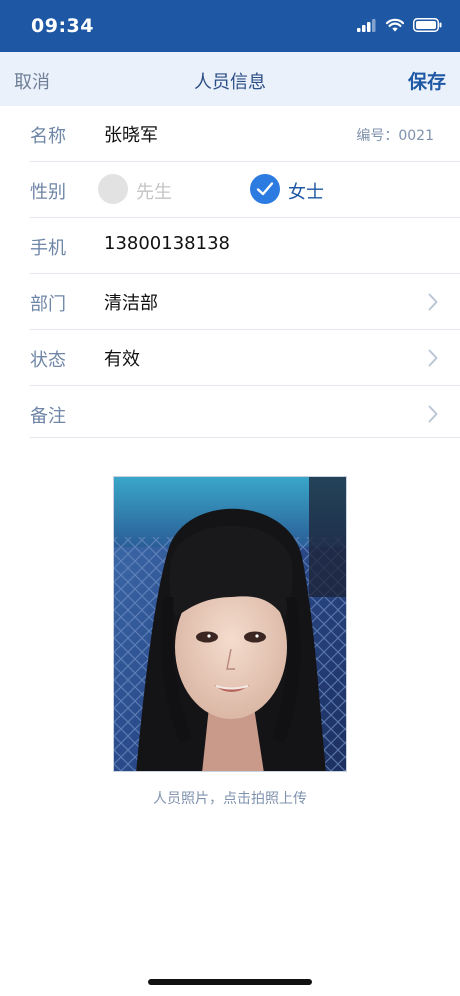  What do you see at coordinates (245, 134) in the screenshot?
I see `name-row: 名称 张晓军 编号：0021` at bounding box center [245, 134].